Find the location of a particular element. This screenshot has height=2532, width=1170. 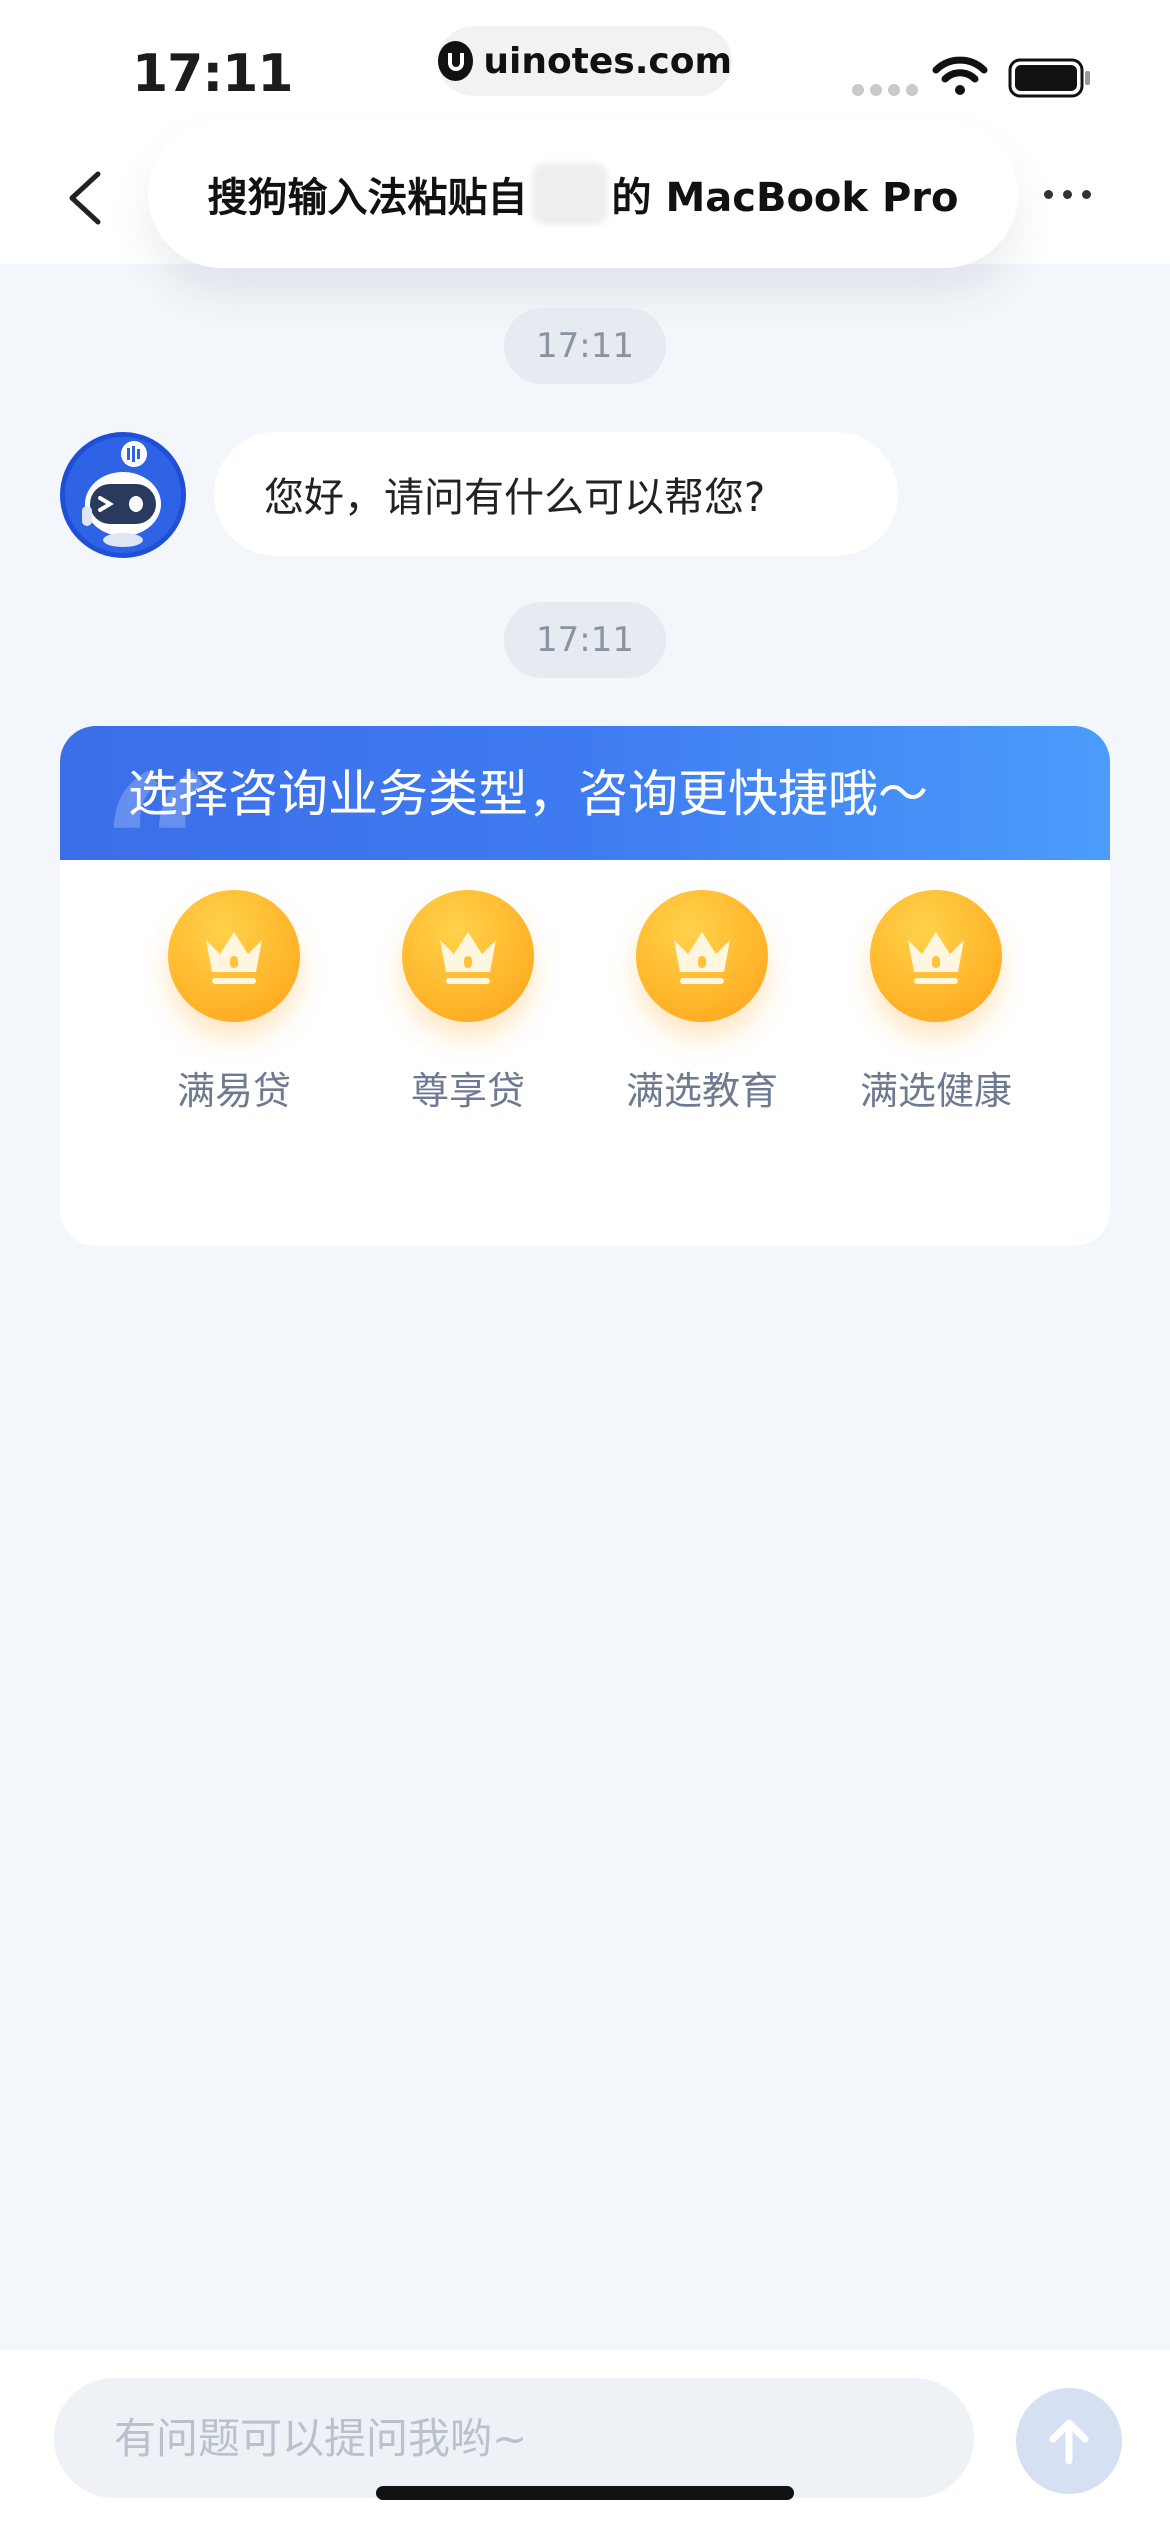

send-button is located at coordinates (1069, 2441).